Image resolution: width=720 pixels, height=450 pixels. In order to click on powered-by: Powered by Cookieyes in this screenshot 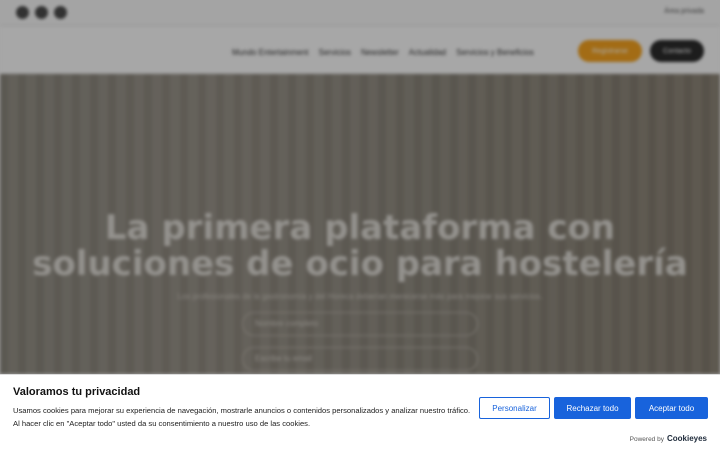, I will do `click(668, 438)`.